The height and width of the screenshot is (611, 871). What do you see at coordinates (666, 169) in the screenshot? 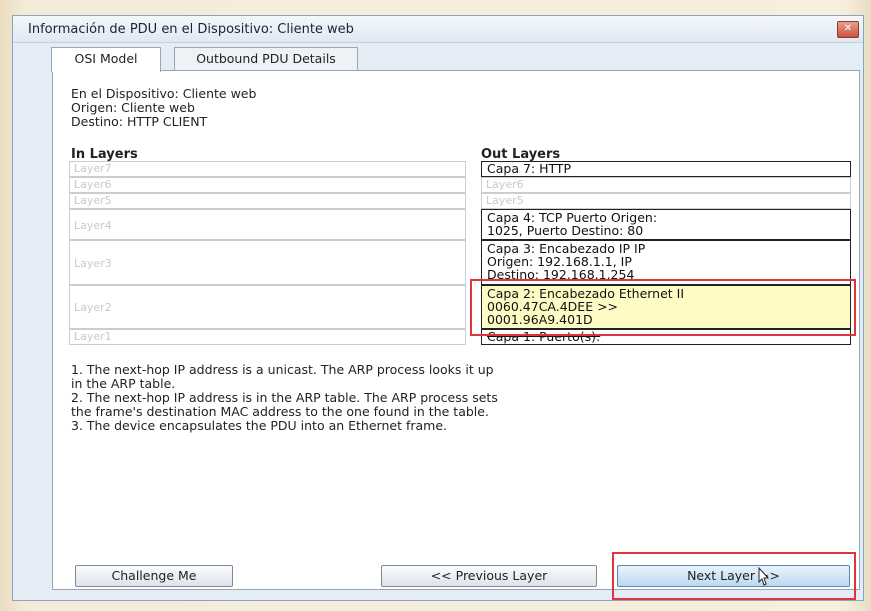
I see `out-layer-7: Capa 7: HTTP` at bounding box center [666, 169].